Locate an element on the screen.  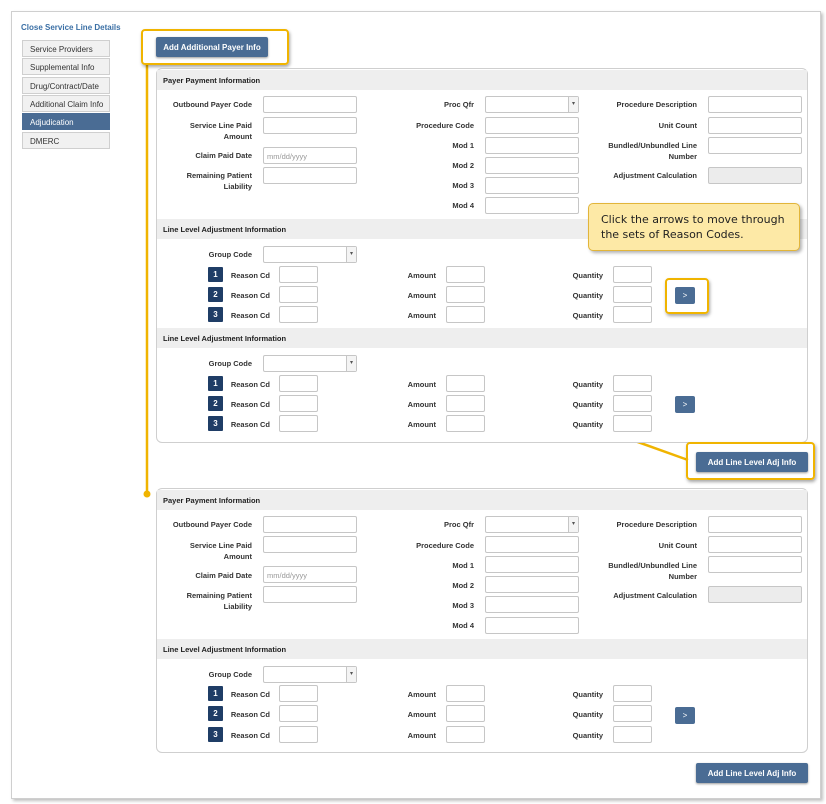
label-group-code: Group Code is located at coordinates (230, 254).